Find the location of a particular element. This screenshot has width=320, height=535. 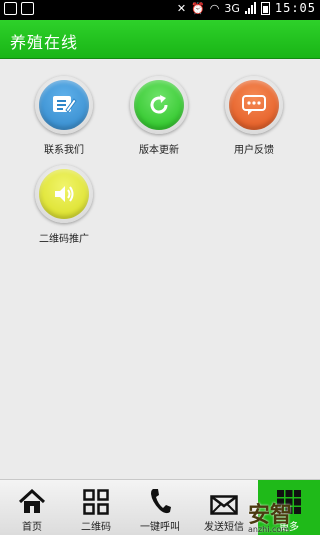

tile-label: 联系我们 is located at coordinates (64, 150).